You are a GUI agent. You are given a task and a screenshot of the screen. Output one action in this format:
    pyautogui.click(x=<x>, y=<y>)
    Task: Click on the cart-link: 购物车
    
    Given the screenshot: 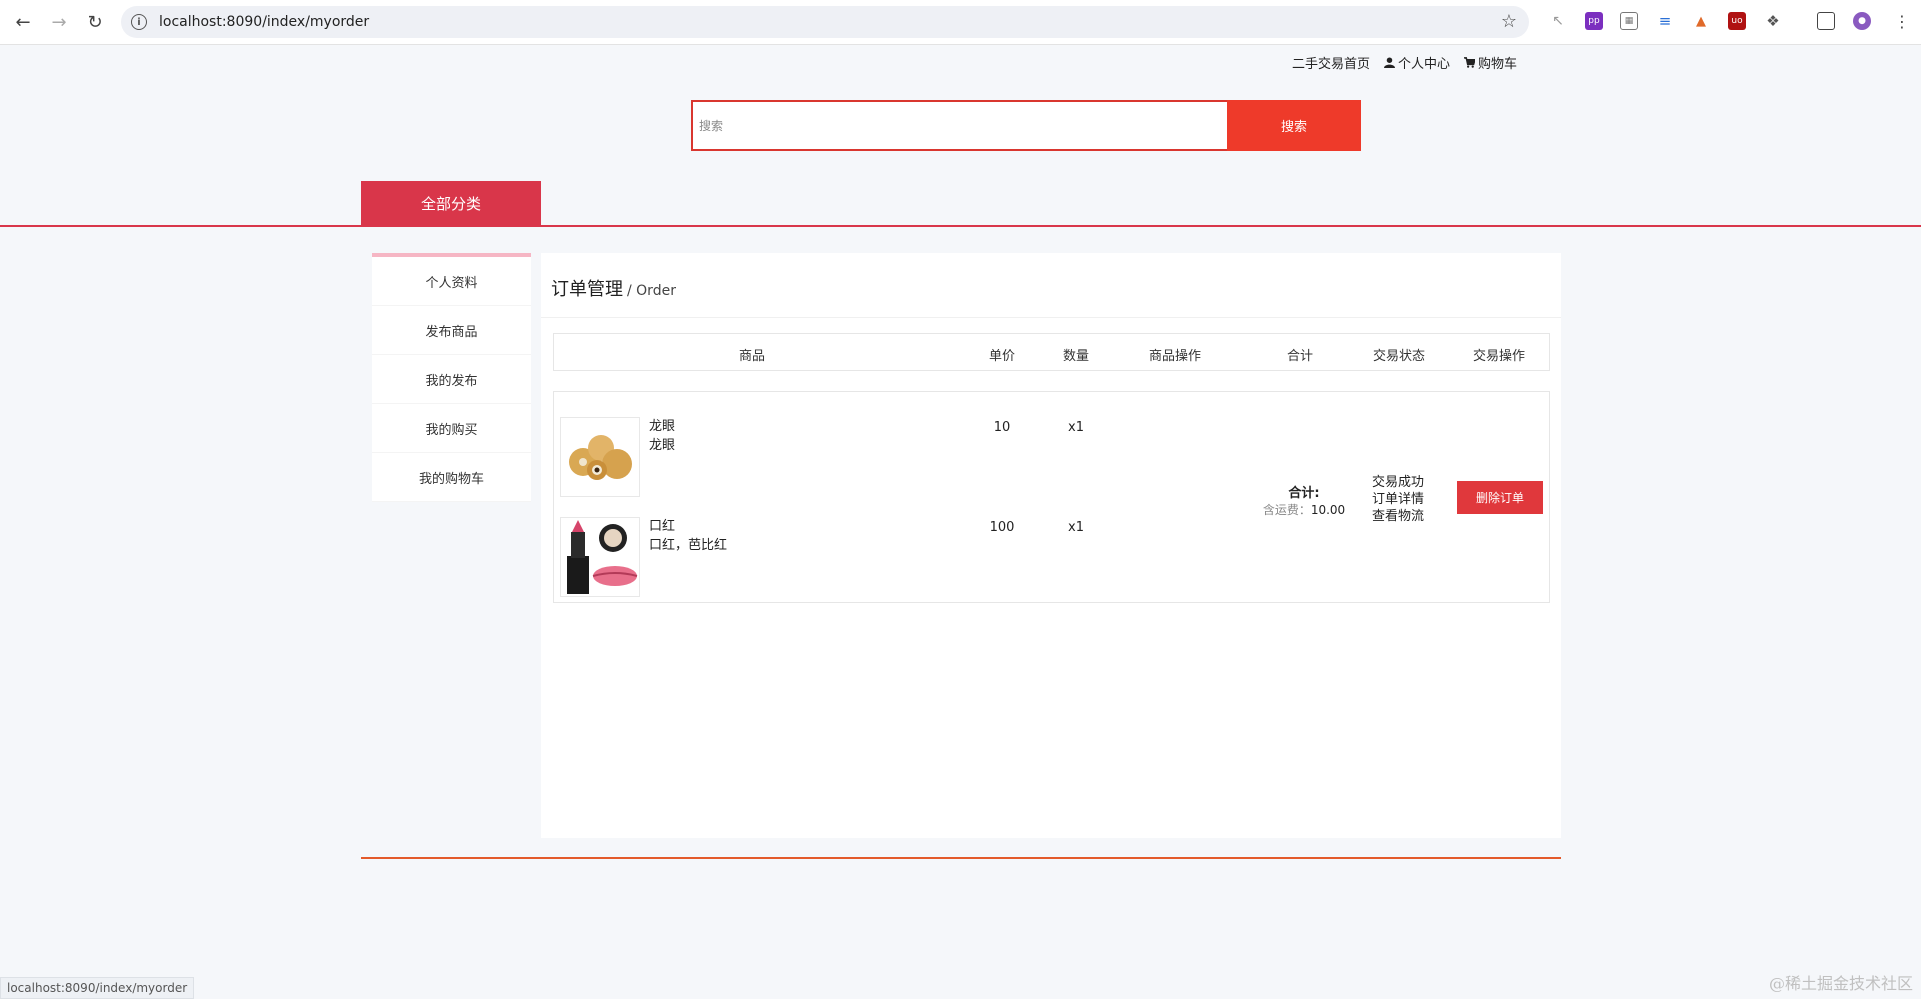 What is the action you would take?
    pyautogui.click(x=1490, y=62)
    